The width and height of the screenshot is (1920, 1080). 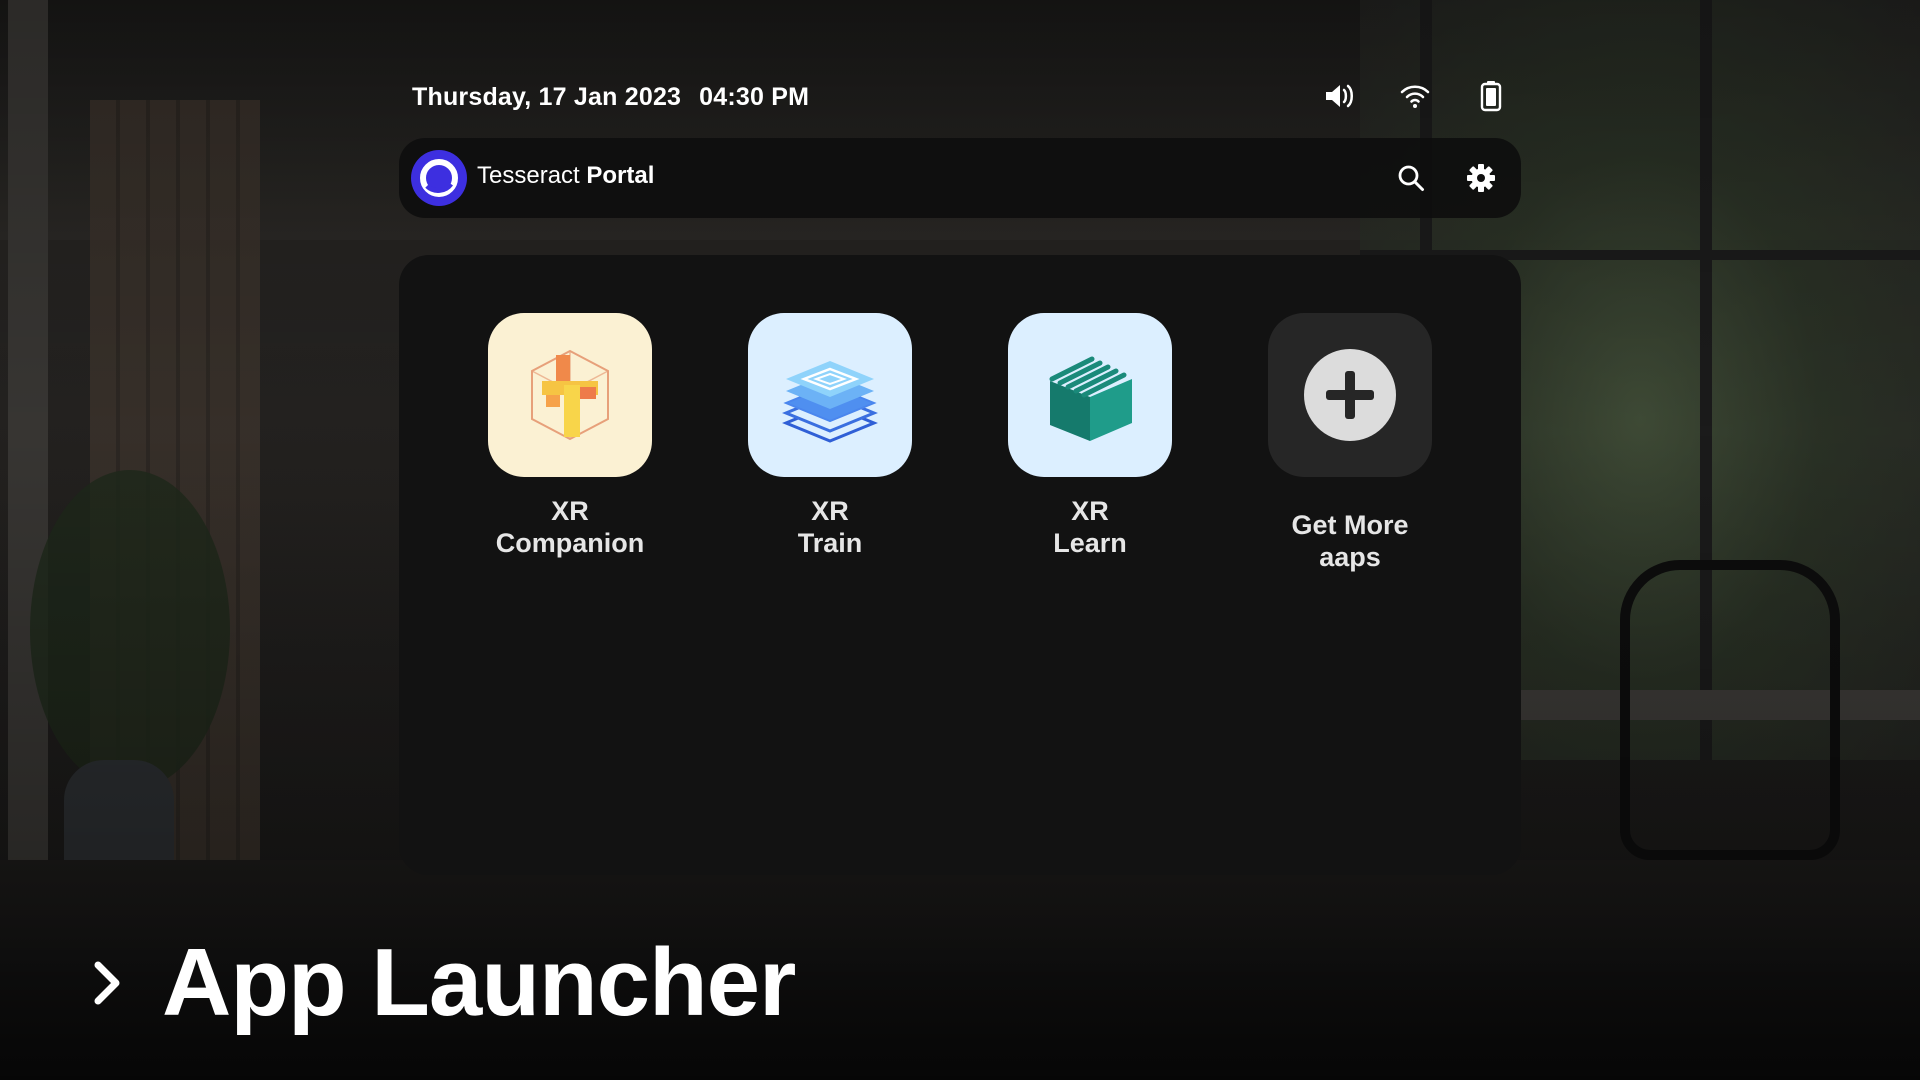 What do you see at coordinates (479, 982) in the screenshot?
I see `caption-label: App Launcher` at bounding box center [479, 982].